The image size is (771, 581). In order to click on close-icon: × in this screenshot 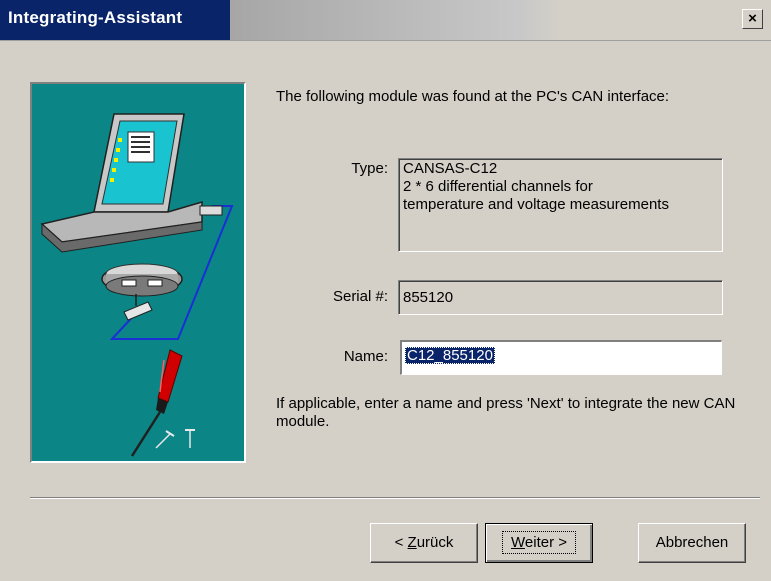, I will do `click(752, 18)`.